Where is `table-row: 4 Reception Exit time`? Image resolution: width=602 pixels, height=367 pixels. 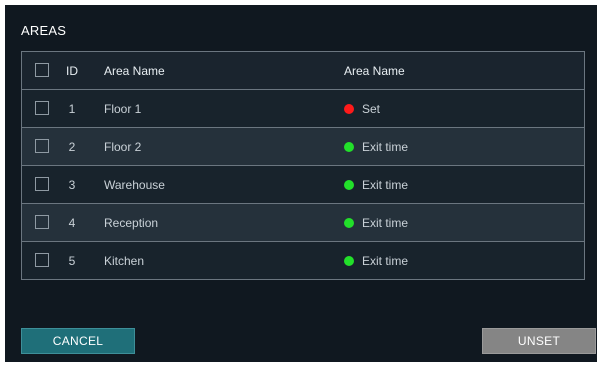 table-row: 4 Reception Exit time is located at coordinates (303, 222).